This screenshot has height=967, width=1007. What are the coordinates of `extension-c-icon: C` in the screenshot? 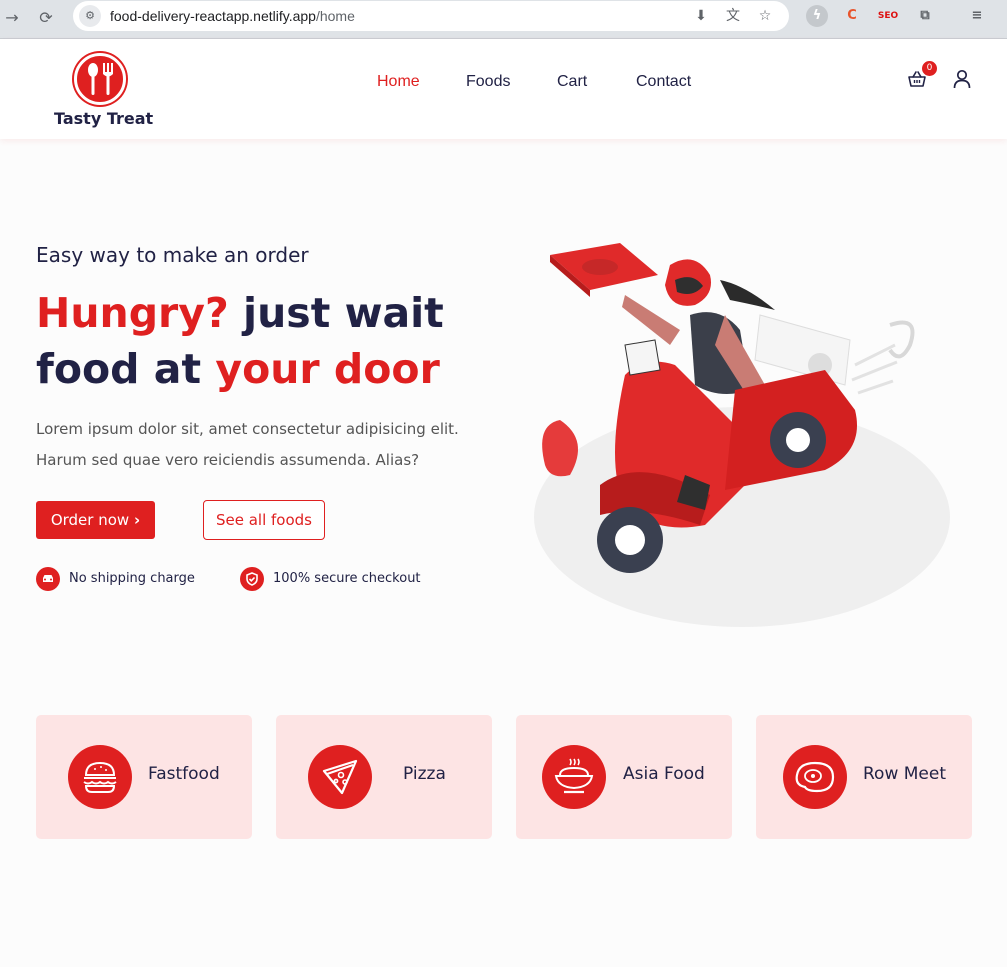 It's located at (852, 16).